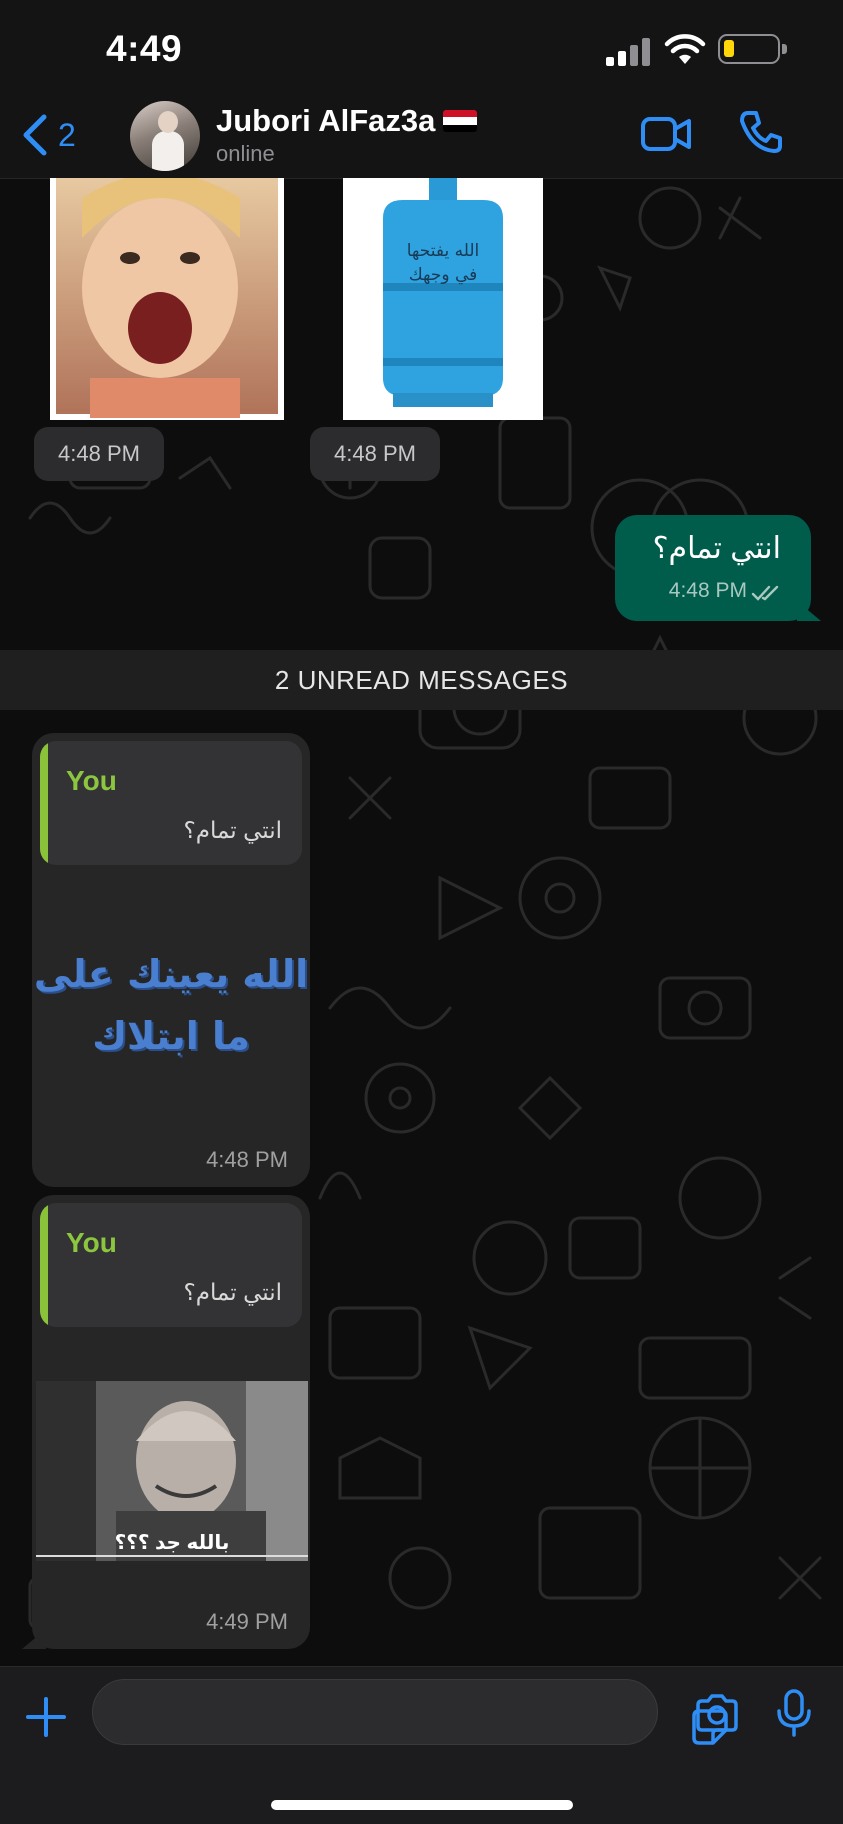  I want to click on wifi-icon, so click(685, 49).